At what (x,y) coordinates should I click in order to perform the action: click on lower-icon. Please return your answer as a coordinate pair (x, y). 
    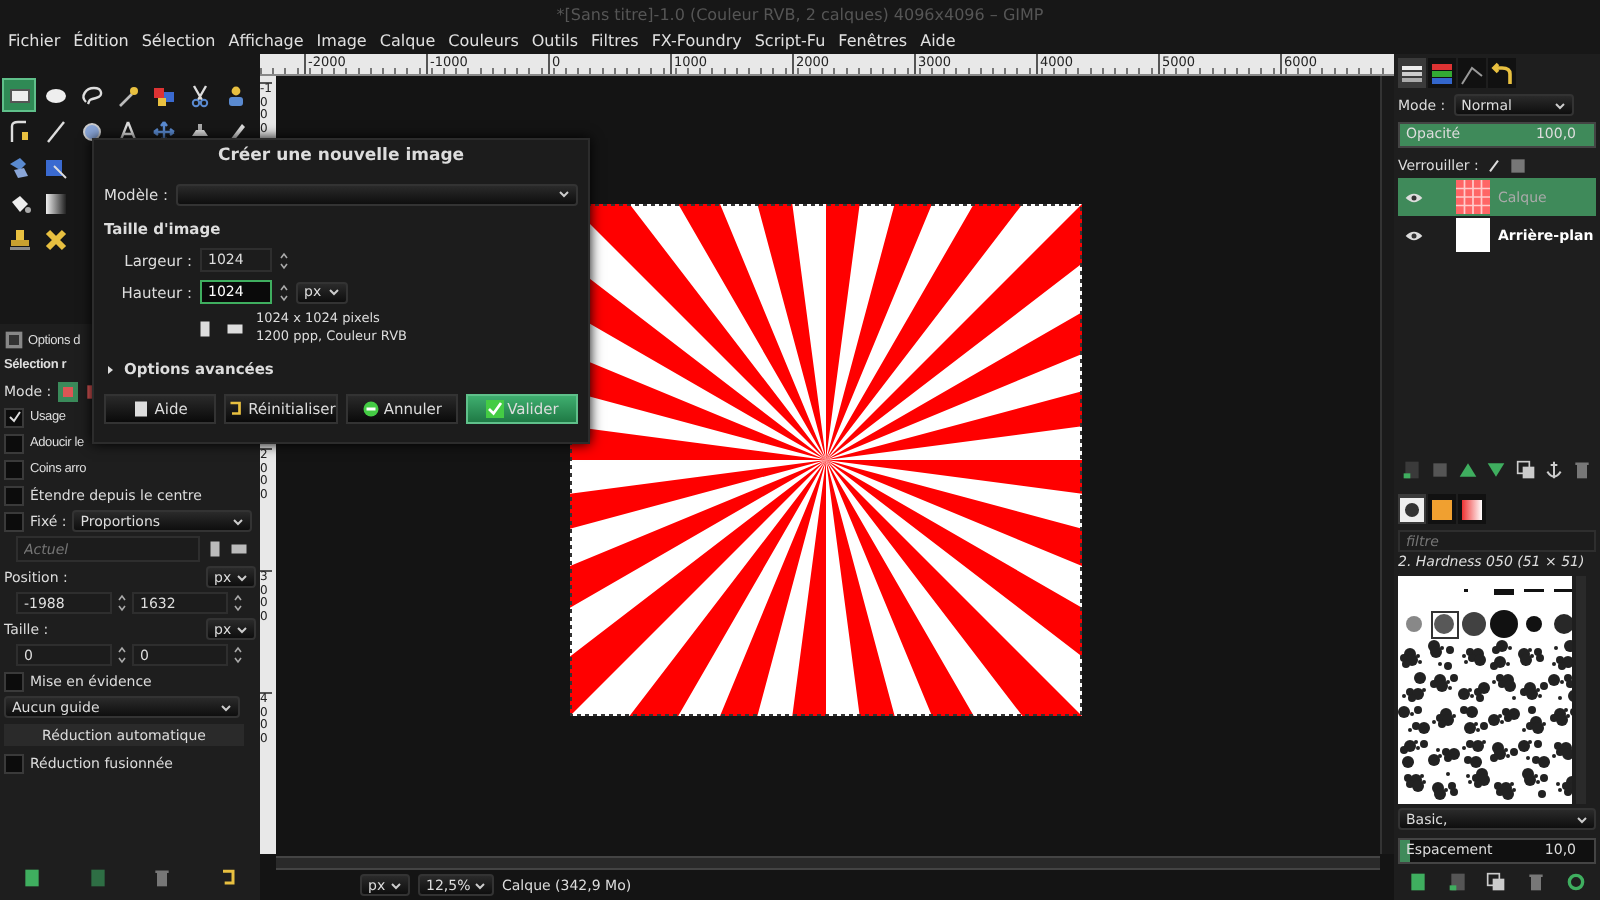
    Looking at the image, I should click on (1496, 469).